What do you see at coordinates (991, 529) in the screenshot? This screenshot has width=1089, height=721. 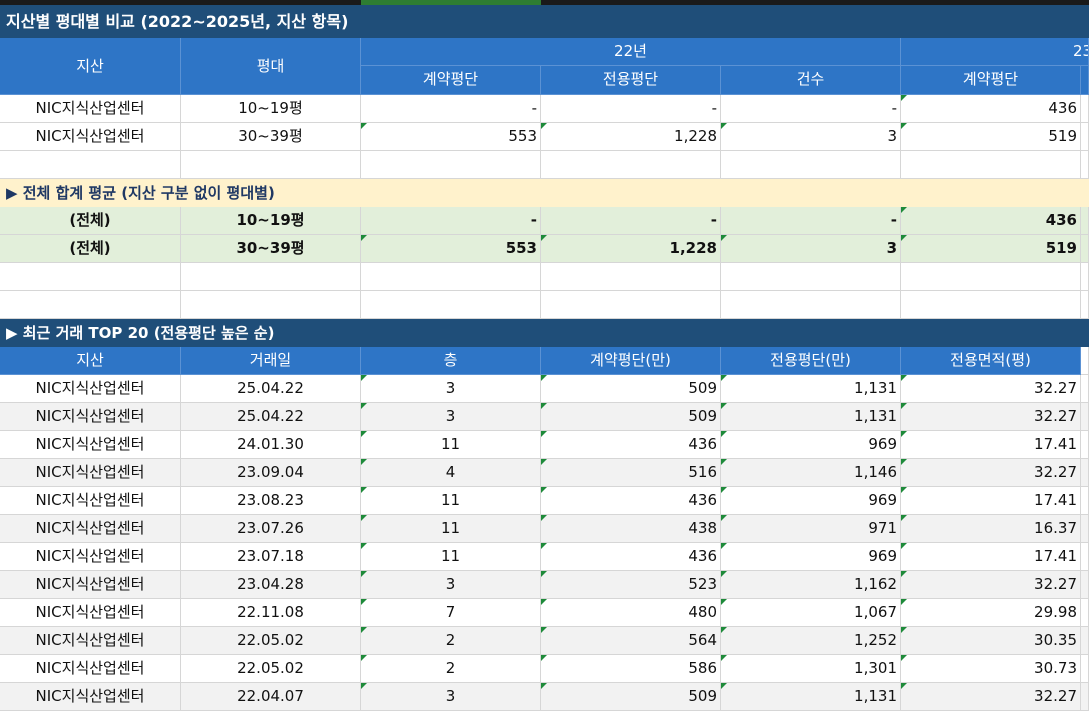 I see `cell-area: 16.37` at bounding box center [991, 529].